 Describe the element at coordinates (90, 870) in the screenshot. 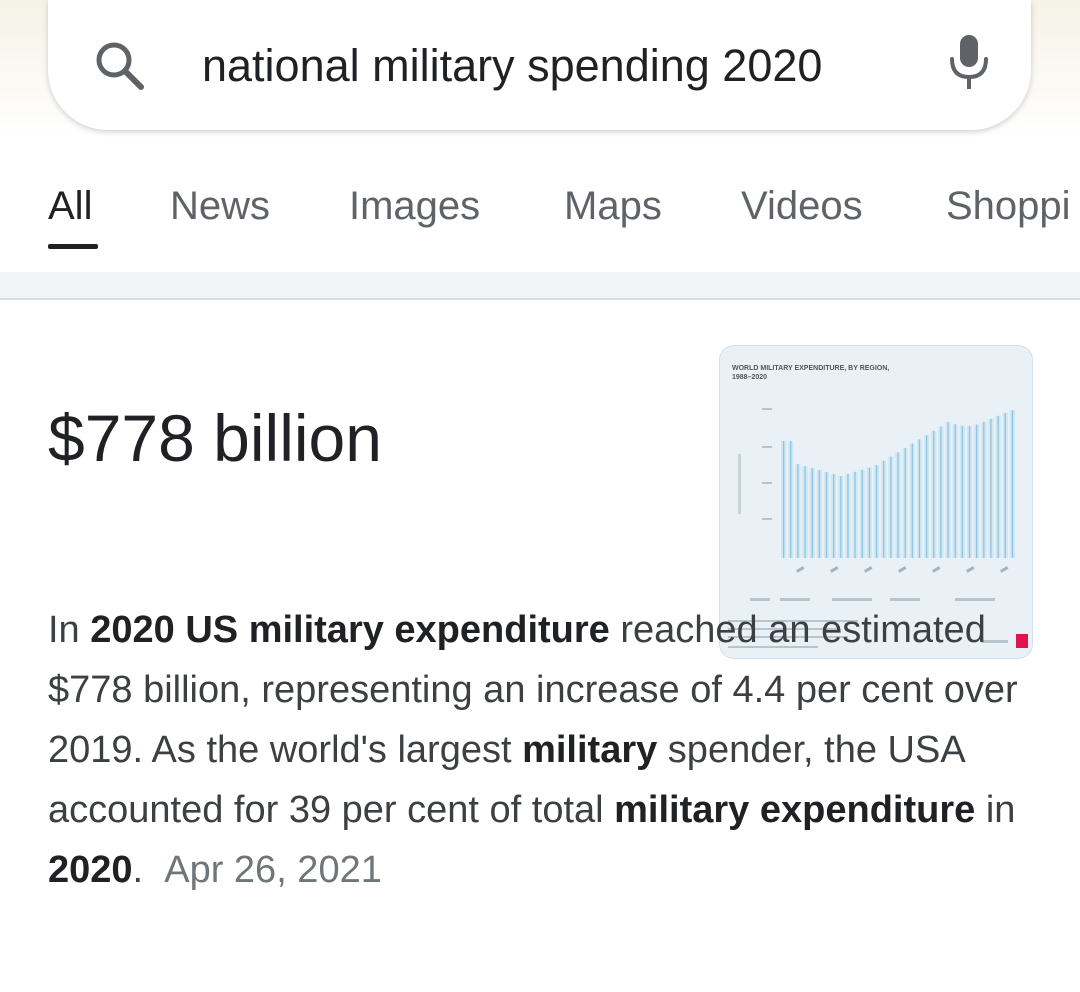

I see `snippet-bold-4: 2020` at that location.